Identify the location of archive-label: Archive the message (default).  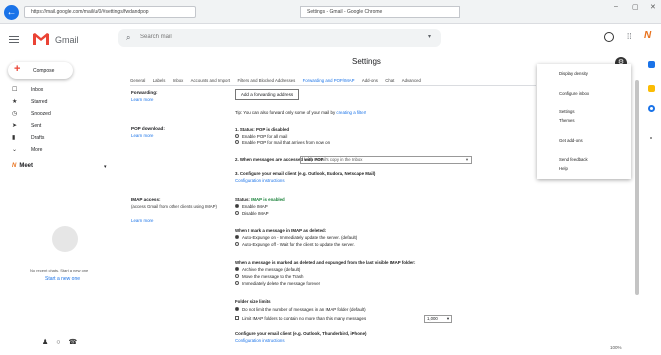
(271, 269).